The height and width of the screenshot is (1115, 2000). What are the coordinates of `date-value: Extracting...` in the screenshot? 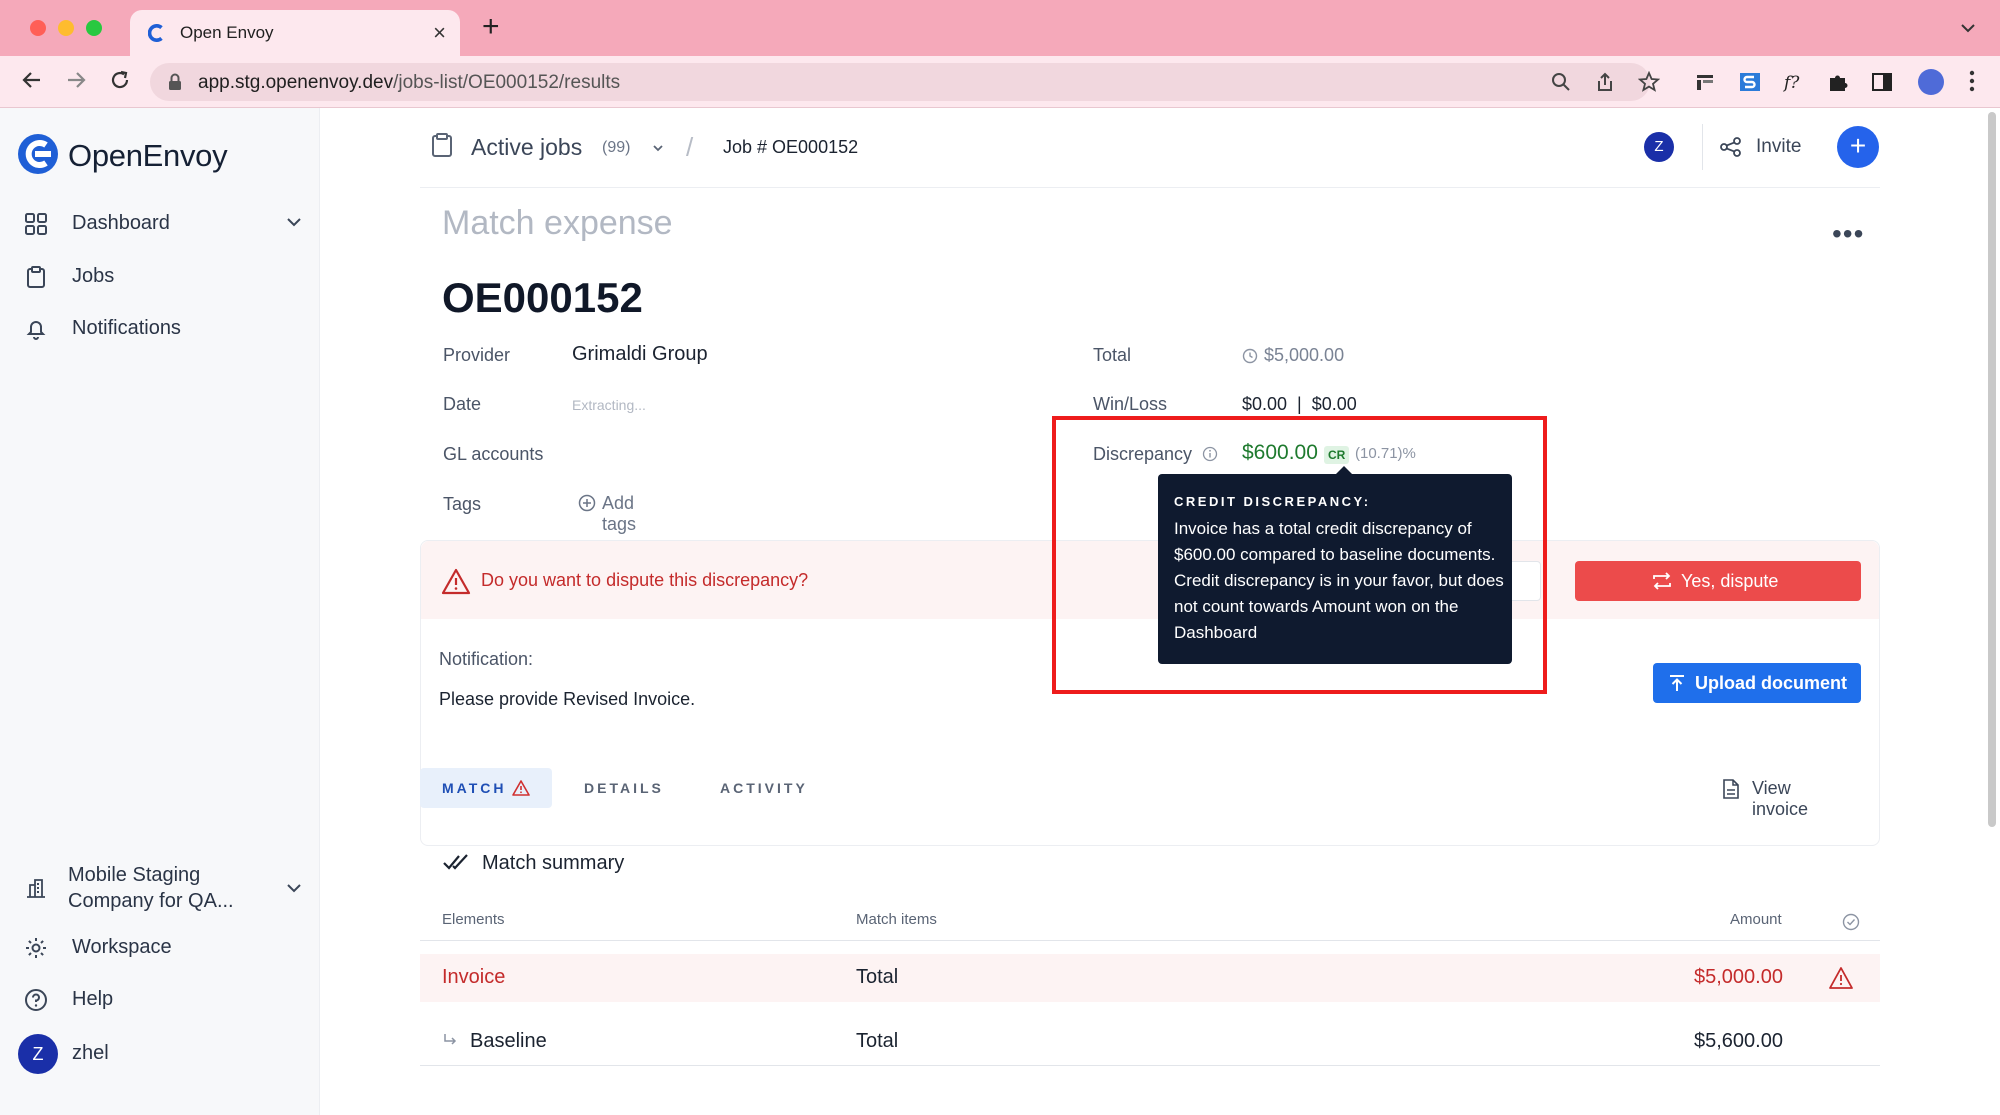 It's located at (609, 405).